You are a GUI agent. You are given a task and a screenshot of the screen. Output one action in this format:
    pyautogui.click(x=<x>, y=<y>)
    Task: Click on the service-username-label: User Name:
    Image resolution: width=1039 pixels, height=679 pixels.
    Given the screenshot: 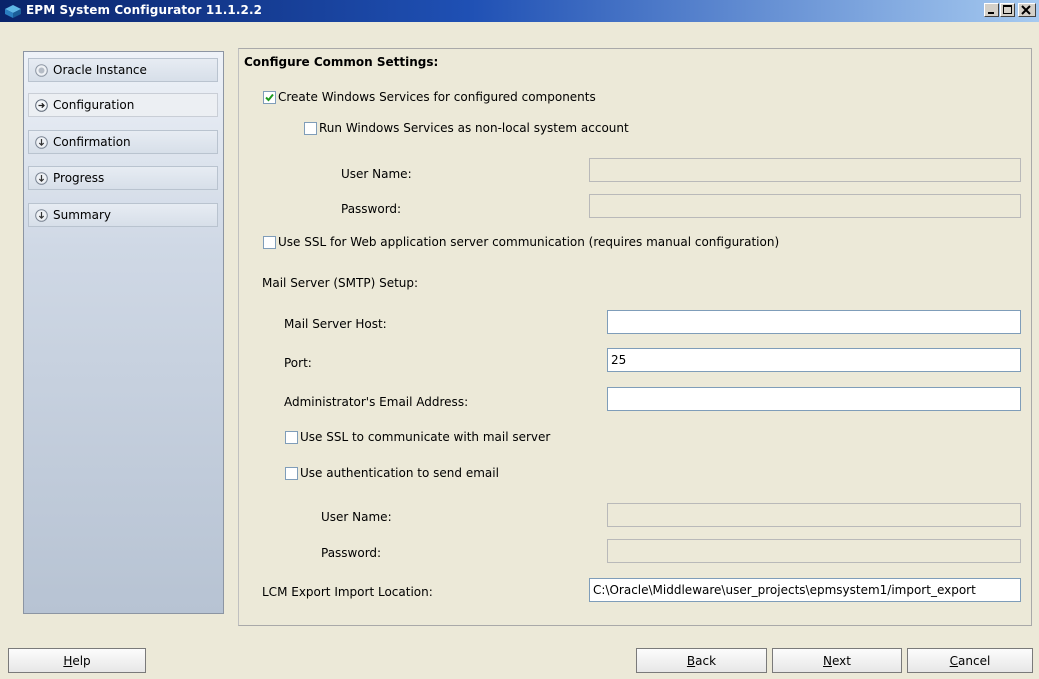 What is the action you would take?
    pyautogui.click(x=376, y=174)
    